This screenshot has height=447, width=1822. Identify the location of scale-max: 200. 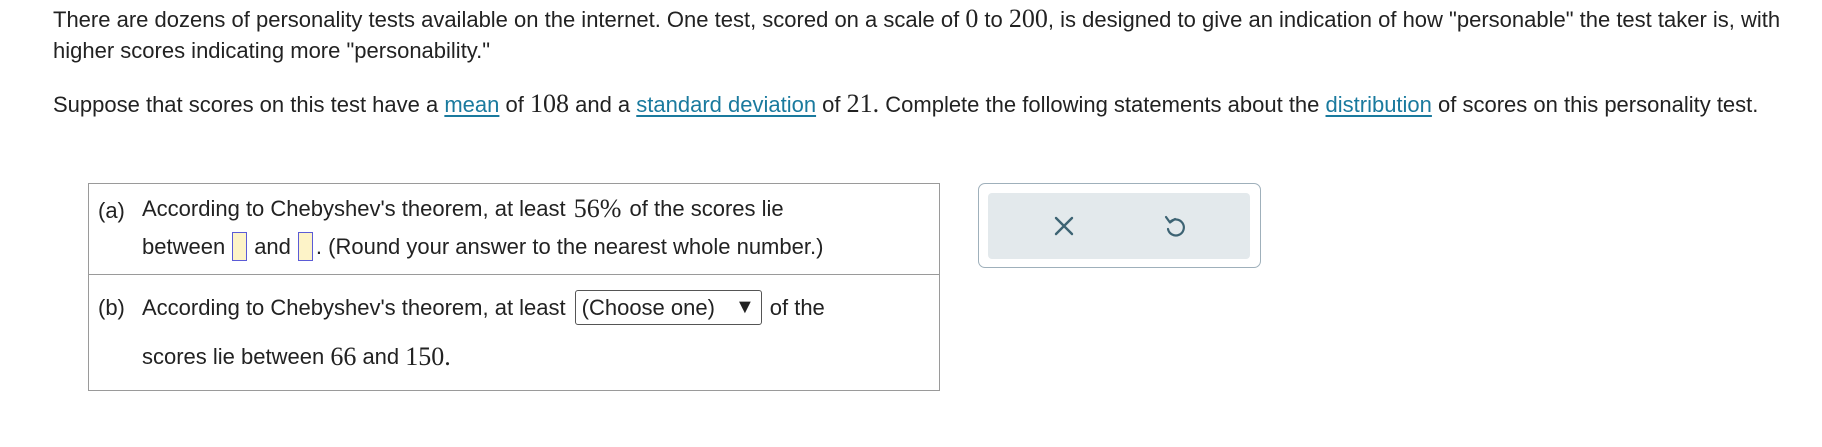
(1028, 18).